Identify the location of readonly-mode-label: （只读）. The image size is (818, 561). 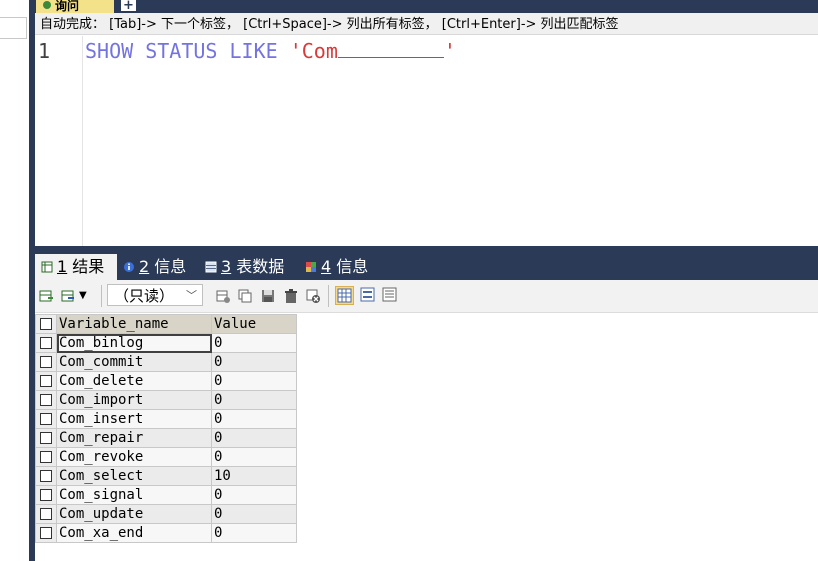
(144, 296).